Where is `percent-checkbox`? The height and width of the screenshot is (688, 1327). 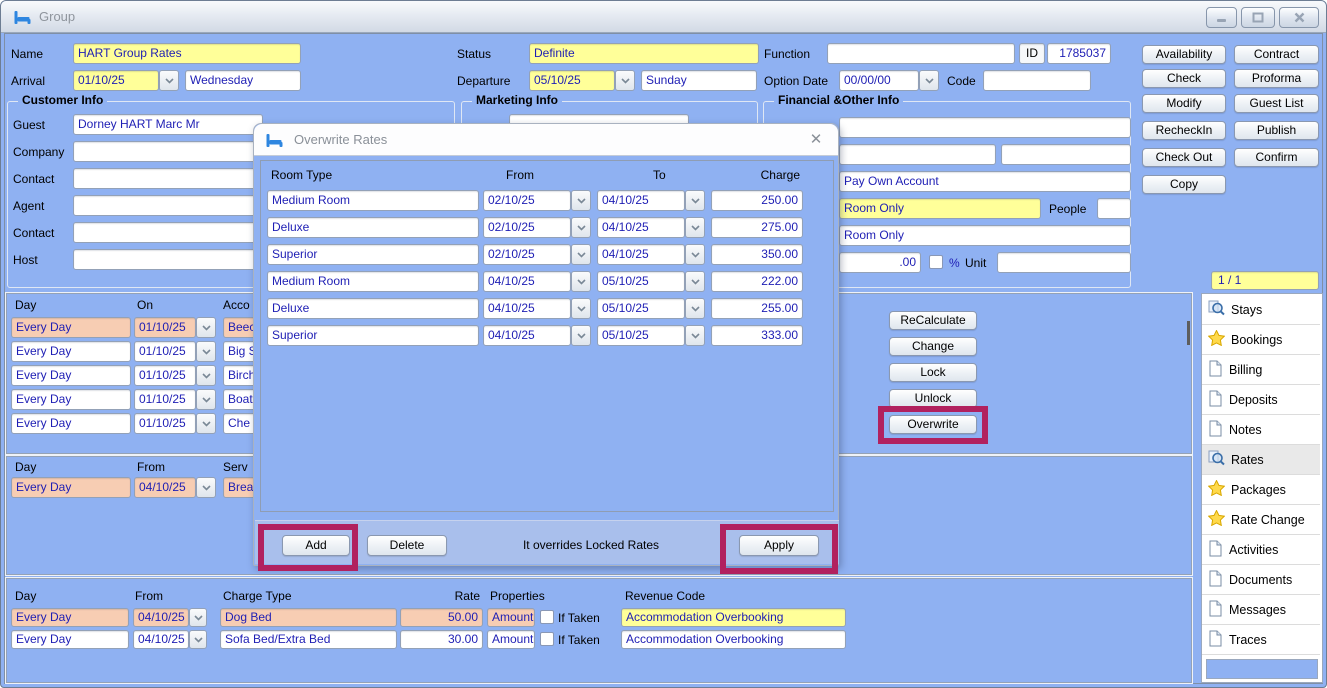
percent-checkbox is located at coordinates (936, 262).